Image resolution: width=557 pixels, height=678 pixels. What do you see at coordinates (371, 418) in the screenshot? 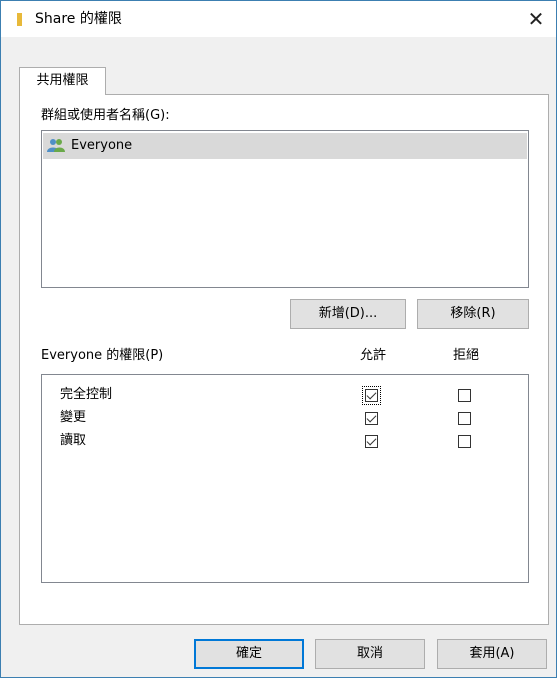
I see `allow-change-checkbox` at bounding box center [371, 418].